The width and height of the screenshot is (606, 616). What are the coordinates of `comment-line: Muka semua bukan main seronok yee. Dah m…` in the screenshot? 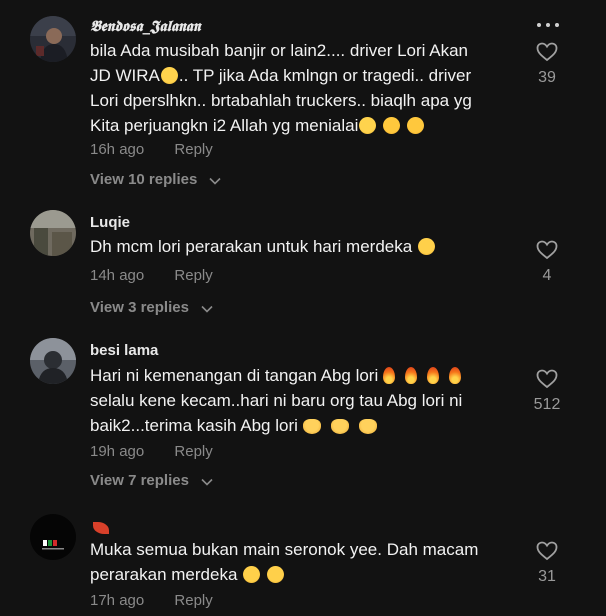 It's located at (284, 549).